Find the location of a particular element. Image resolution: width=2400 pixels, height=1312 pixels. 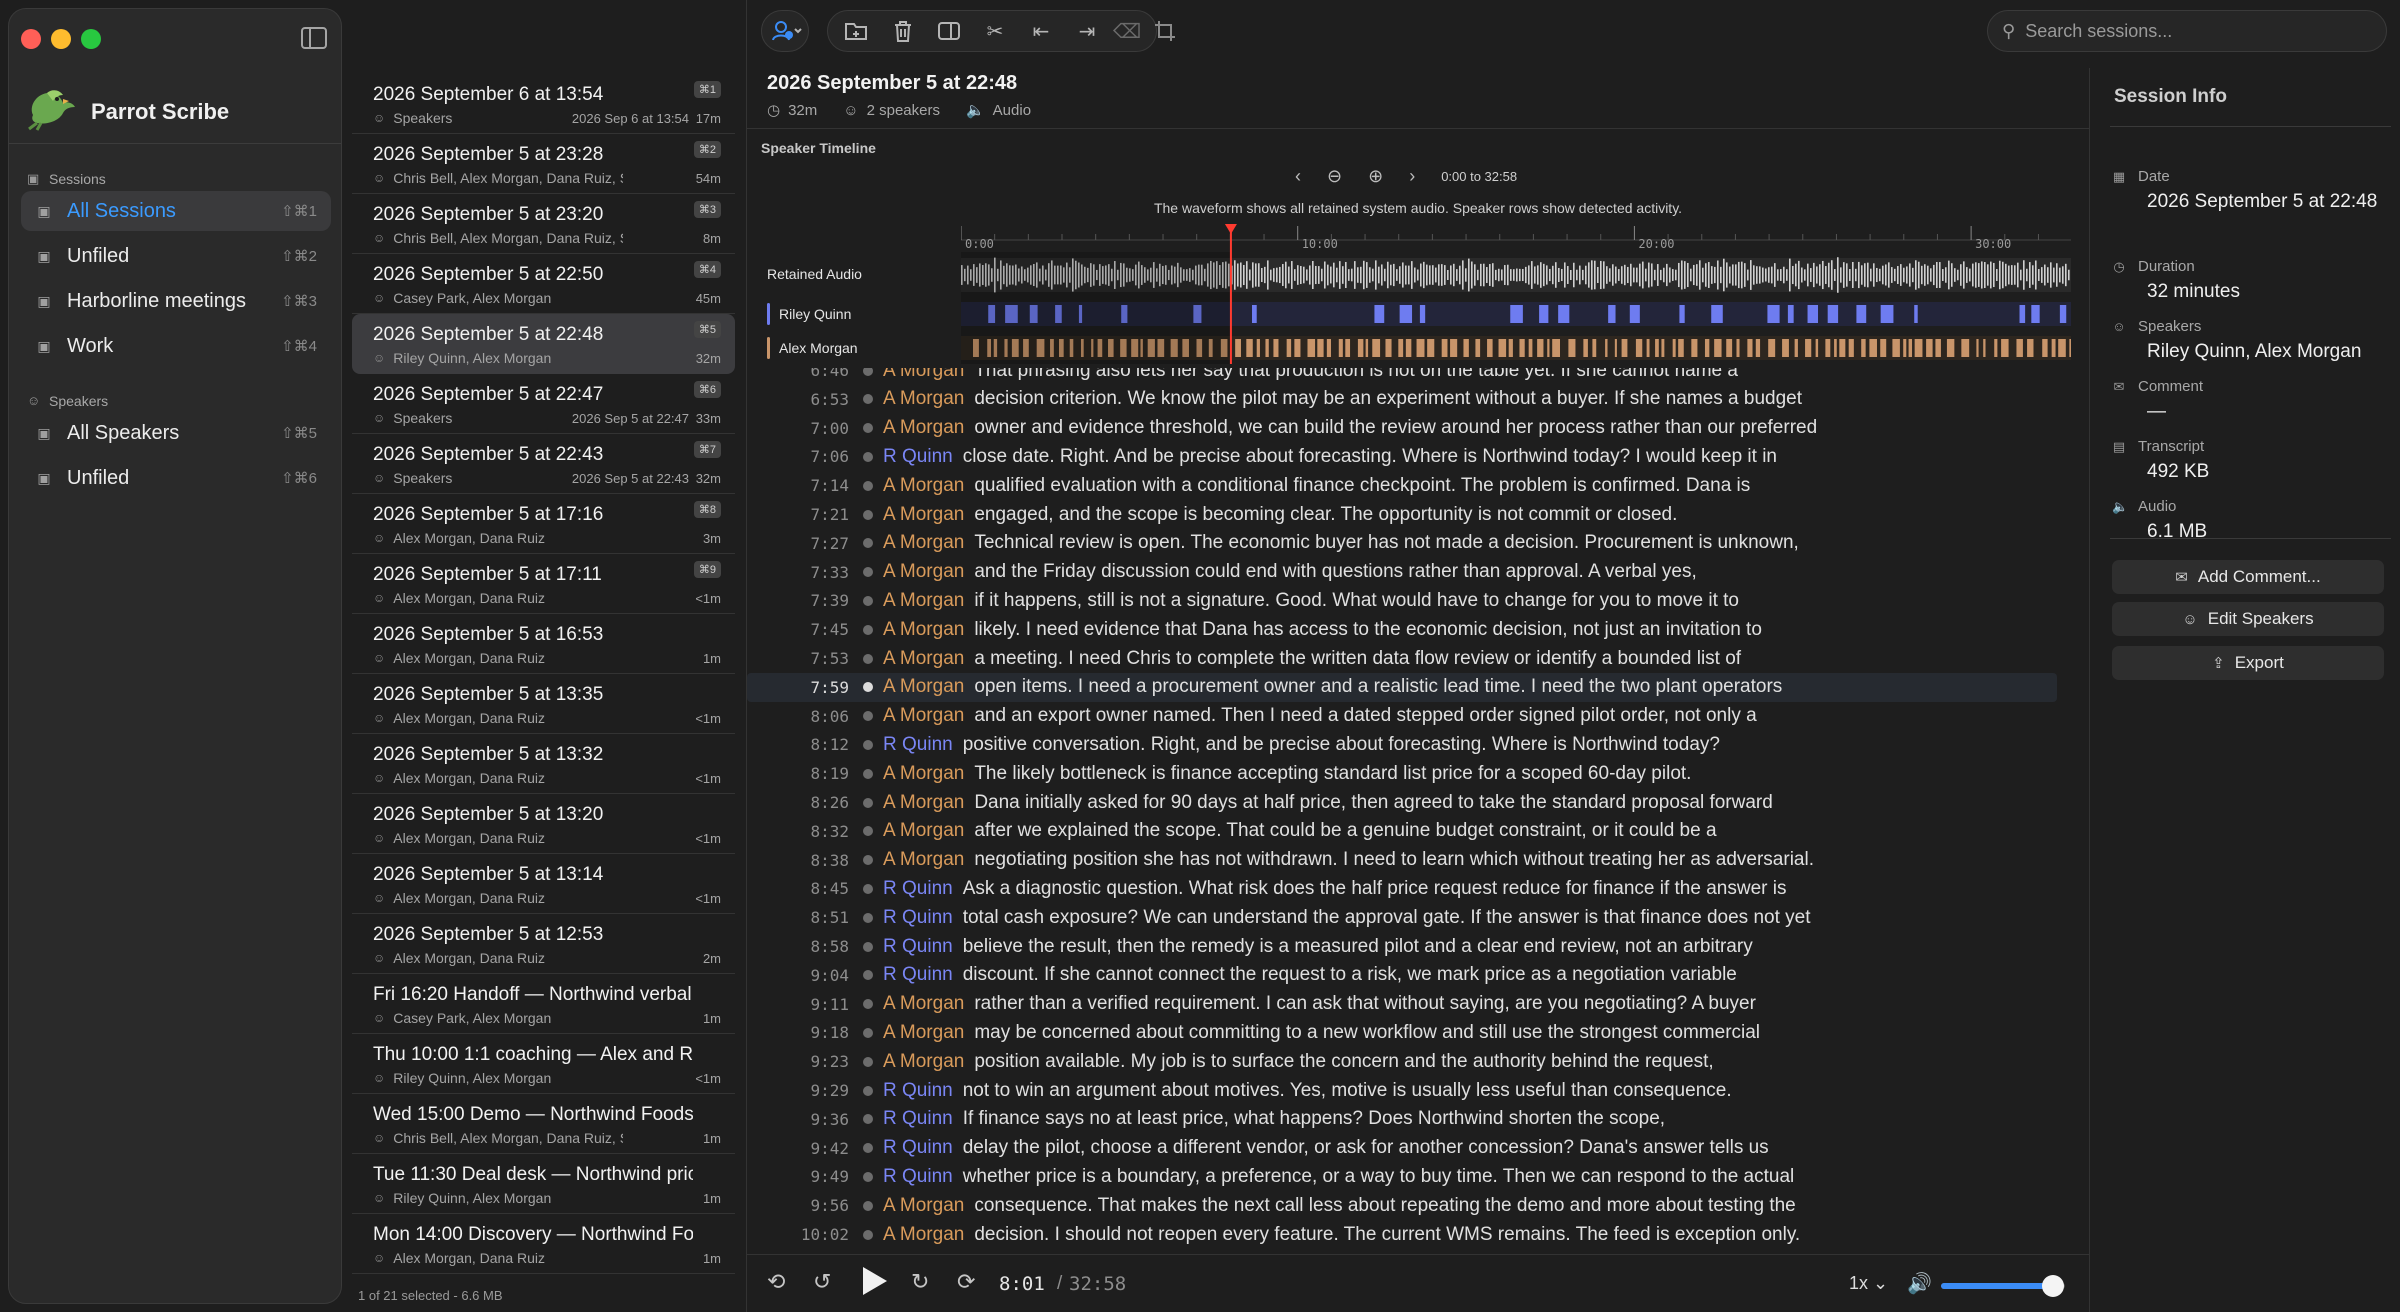

transcript-timestamp: 9:49 is located at coordinates (798, 1176).